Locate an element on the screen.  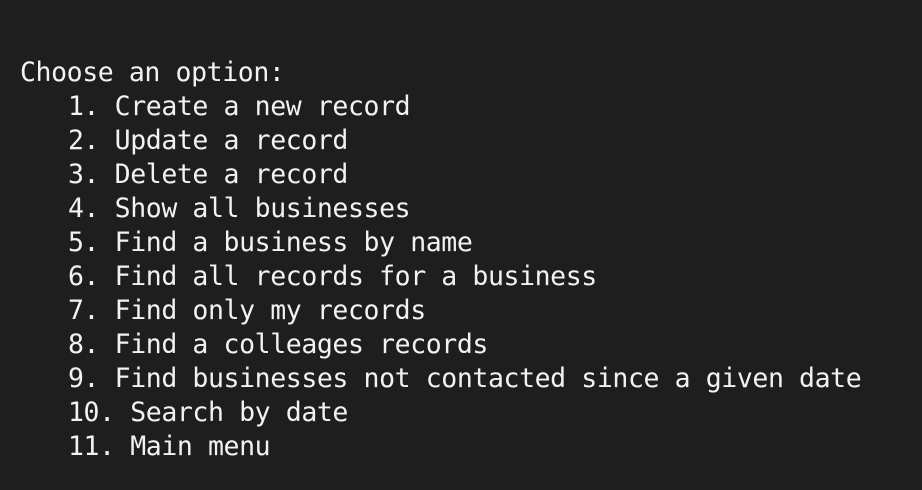
menu-option-find-business-by-name: 5. Find a business by name is located at coordinates (270, 242).